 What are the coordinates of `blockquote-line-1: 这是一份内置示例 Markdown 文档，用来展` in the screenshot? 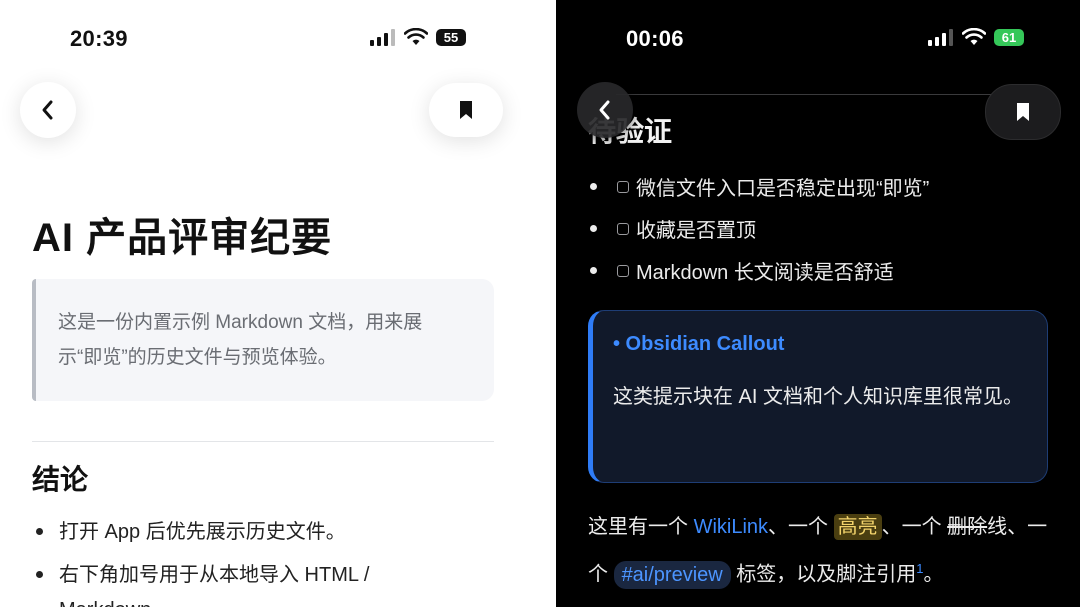 It's located at (240, 322).